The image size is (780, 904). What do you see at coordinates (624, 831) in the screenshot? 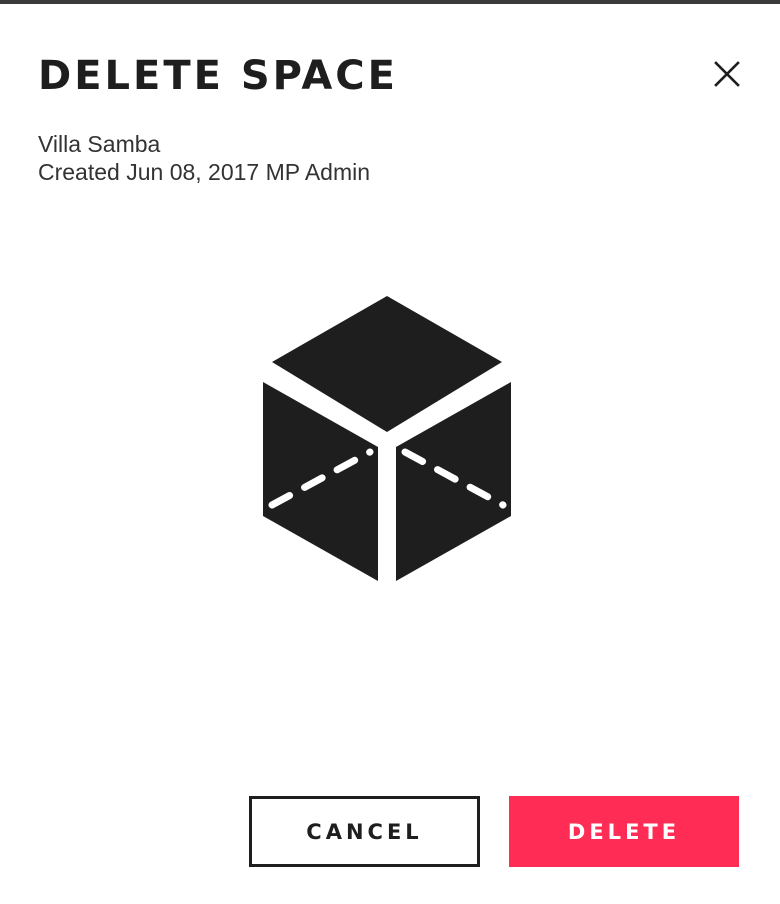
I see `delete-button: DELETE` at bounding box center [624, 831].